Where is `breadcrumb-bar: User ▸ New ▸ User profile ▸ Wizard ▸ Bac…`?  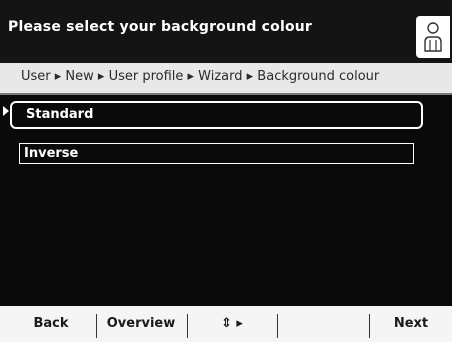 breadcrumb-bar: User ▸ New ▸ User profile ▸ Wizard ▸ Bac… is located at coordinates (226, 79).